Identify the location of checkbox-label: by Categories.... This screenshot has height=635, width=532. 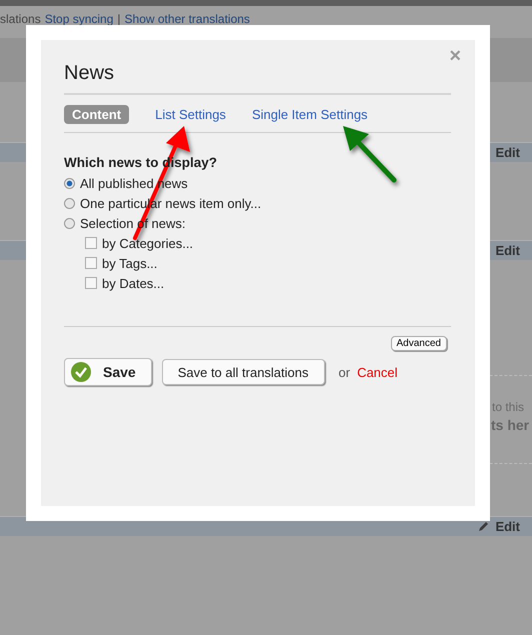
(148, 243).